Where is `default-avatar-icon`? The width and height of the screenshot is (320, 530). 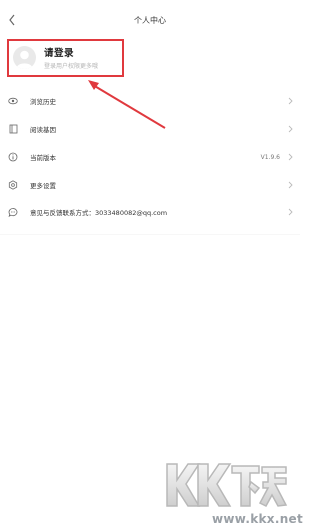 default-avatar-icon is located at coordinates (24, 57).